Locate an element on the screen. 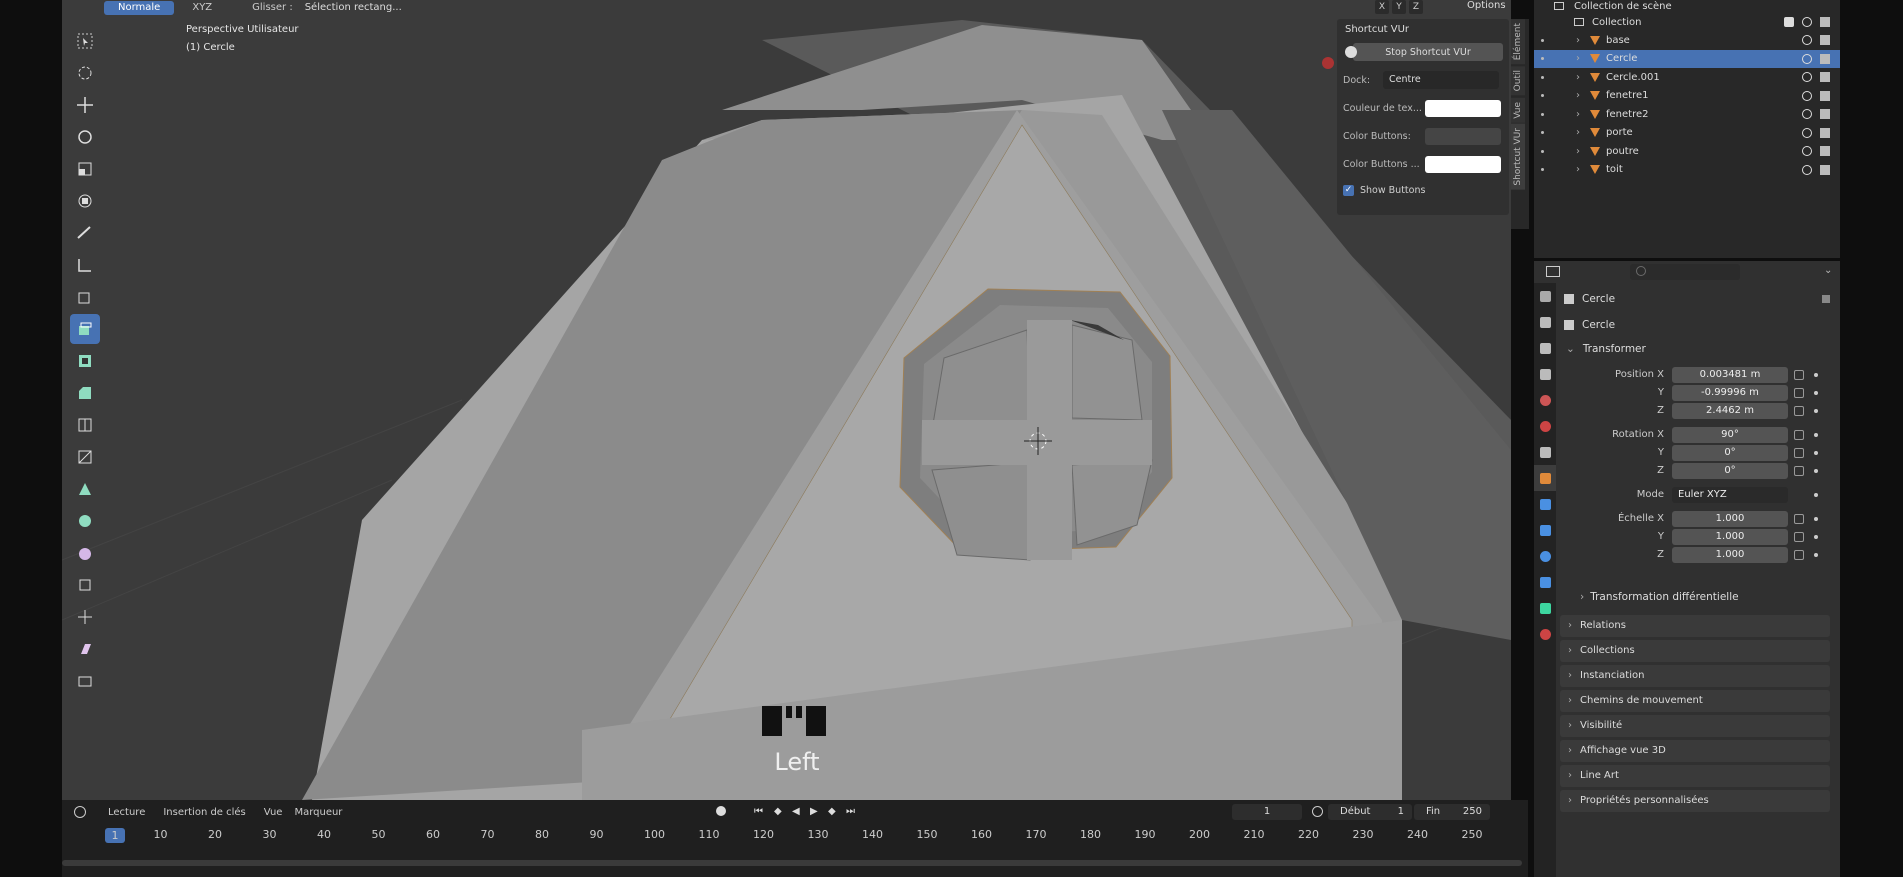 This screenshot has width=1903, height=877. start-frame-field: Début 1 is located at coordinates (1370, 812).